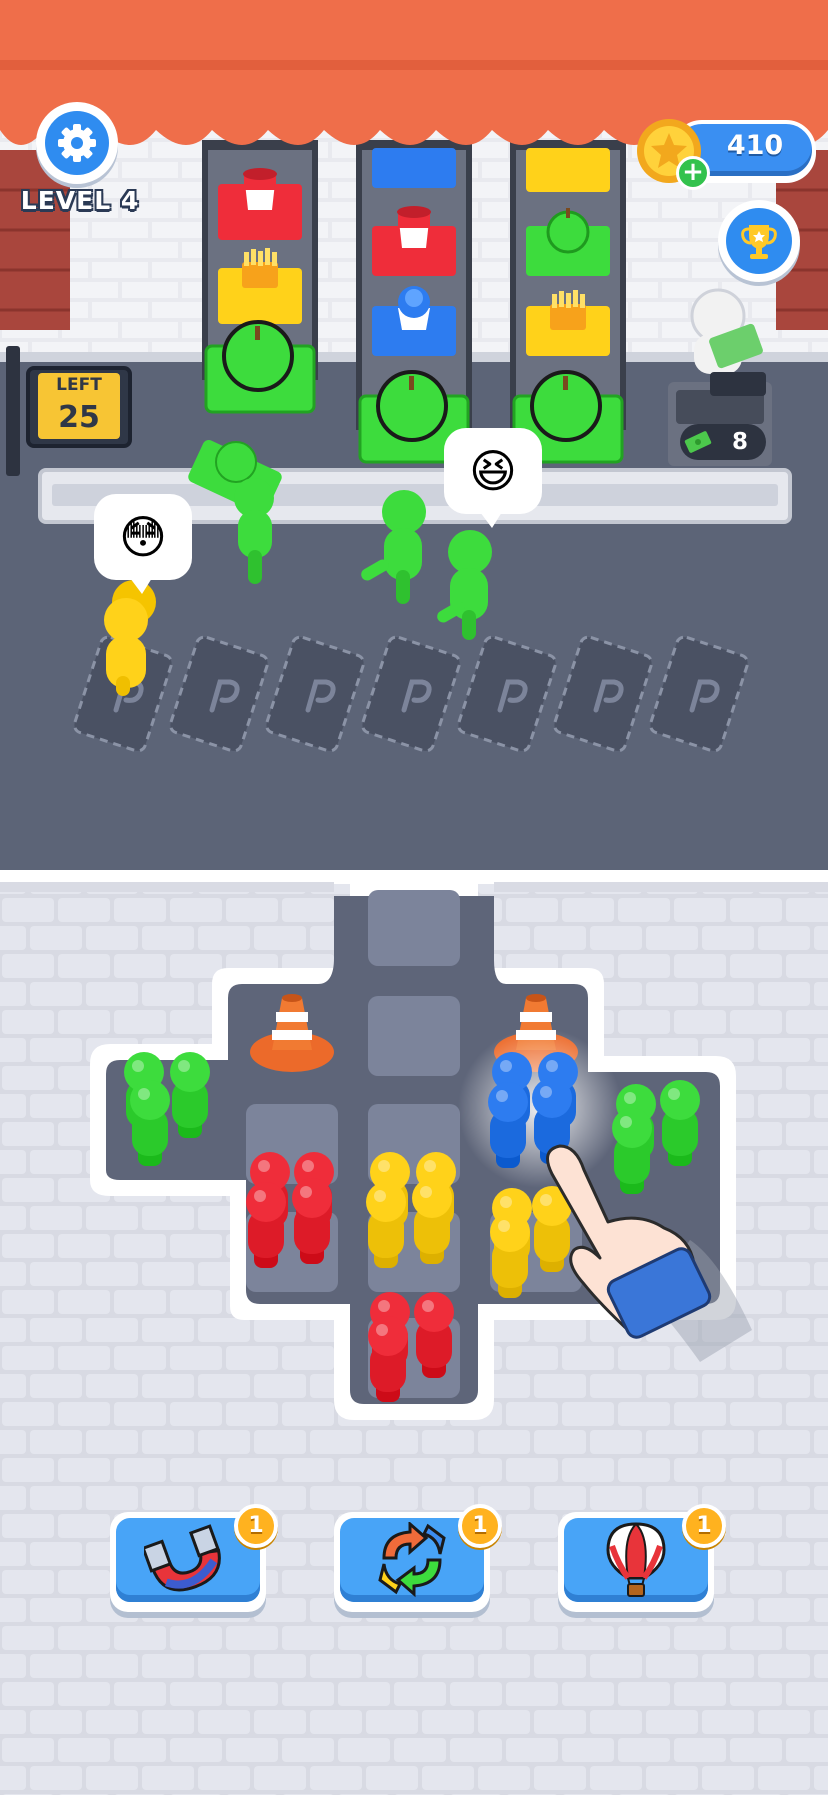 The height and width of the screenshot is (1795, 828). What do you see at coordinates (79, 418) in the screenshot?
I see `left-value: 25` at bounding box center [79, 418].